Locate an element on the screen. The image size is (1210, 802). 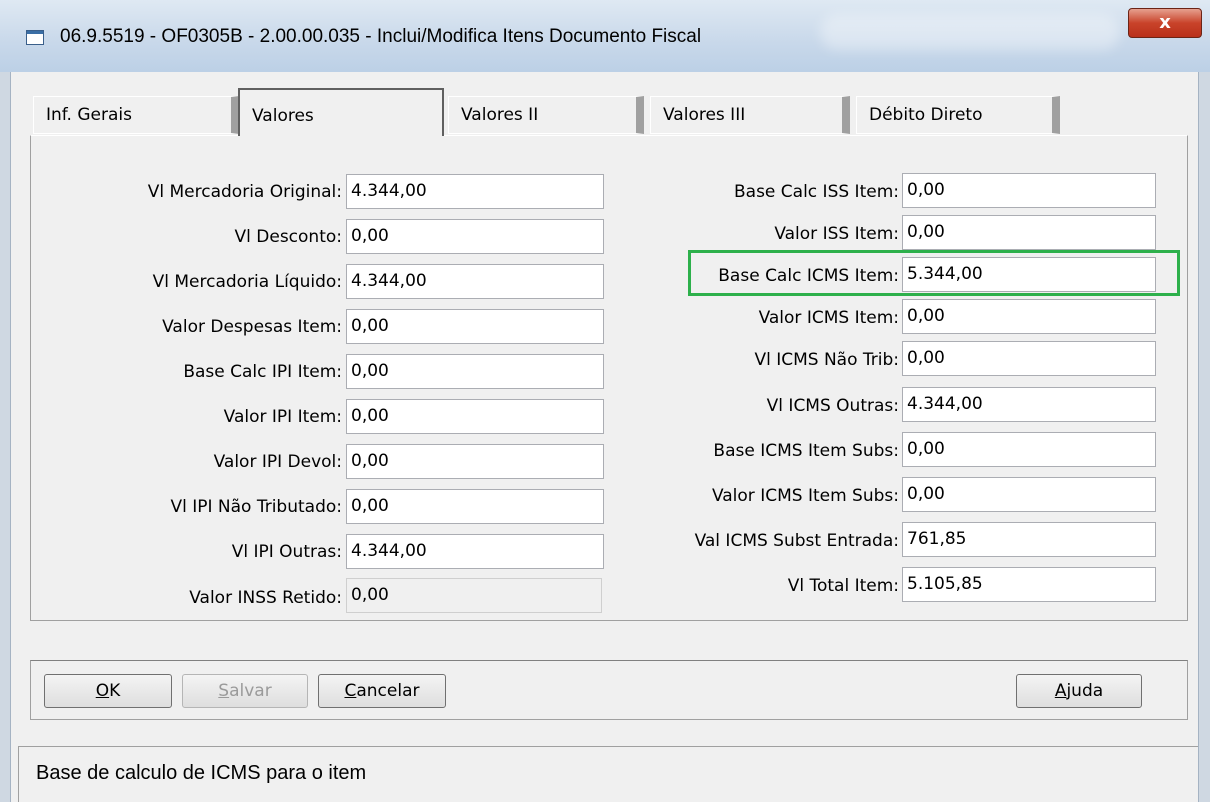
field-label: Base Calc IPI Item: is located at coordinates (262, 372).